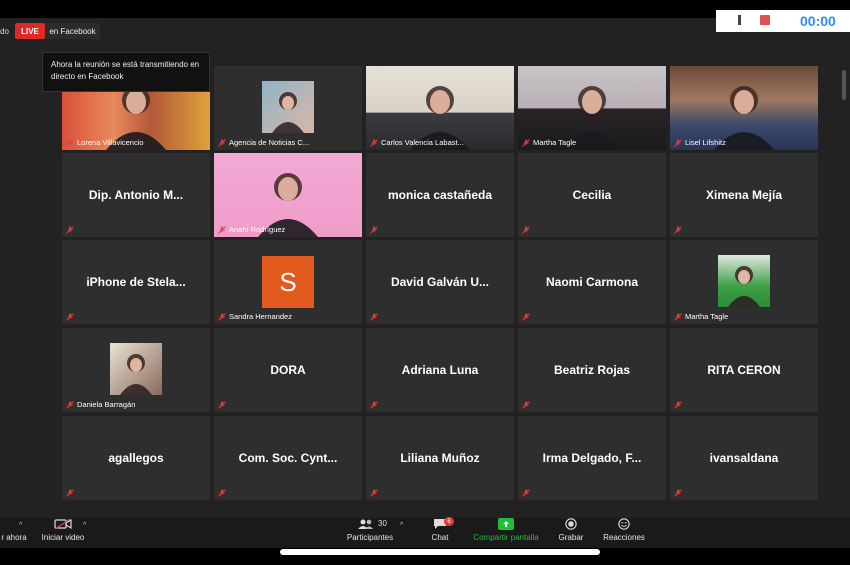  I want to click on participant-name: Lisel Lifshitz, so click(705, 142).